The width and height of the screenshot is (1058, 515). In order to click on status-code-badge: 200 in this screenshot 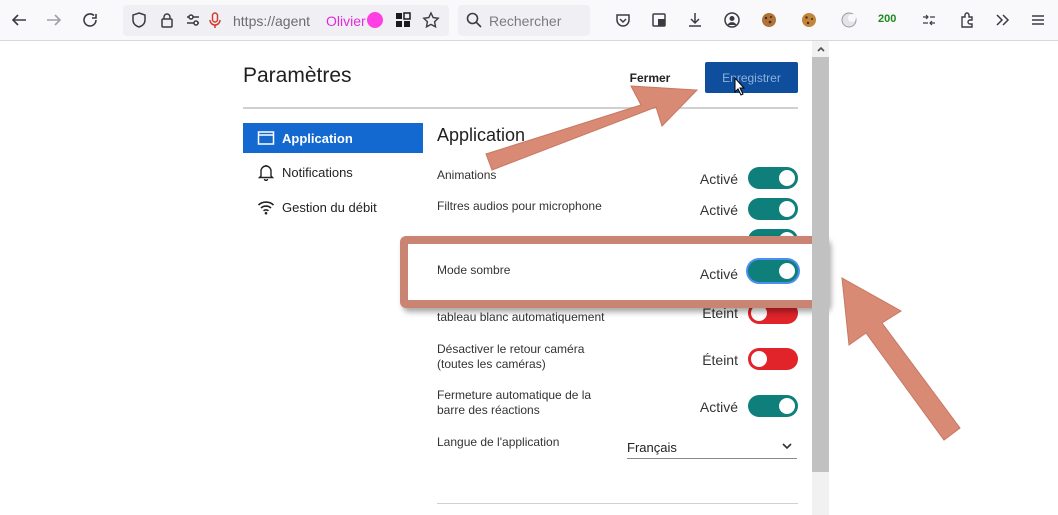, I will do `click(887, 19)`.